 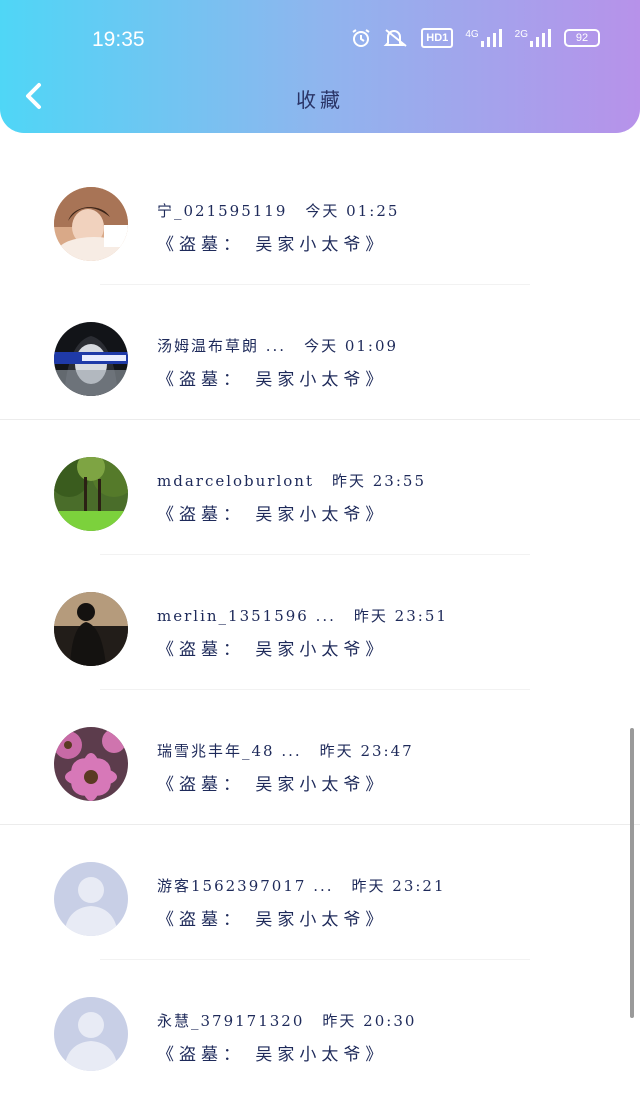 I want to click on status-bar: 19:35 HD1 4G 2G 92, so click(x=320, y=40).